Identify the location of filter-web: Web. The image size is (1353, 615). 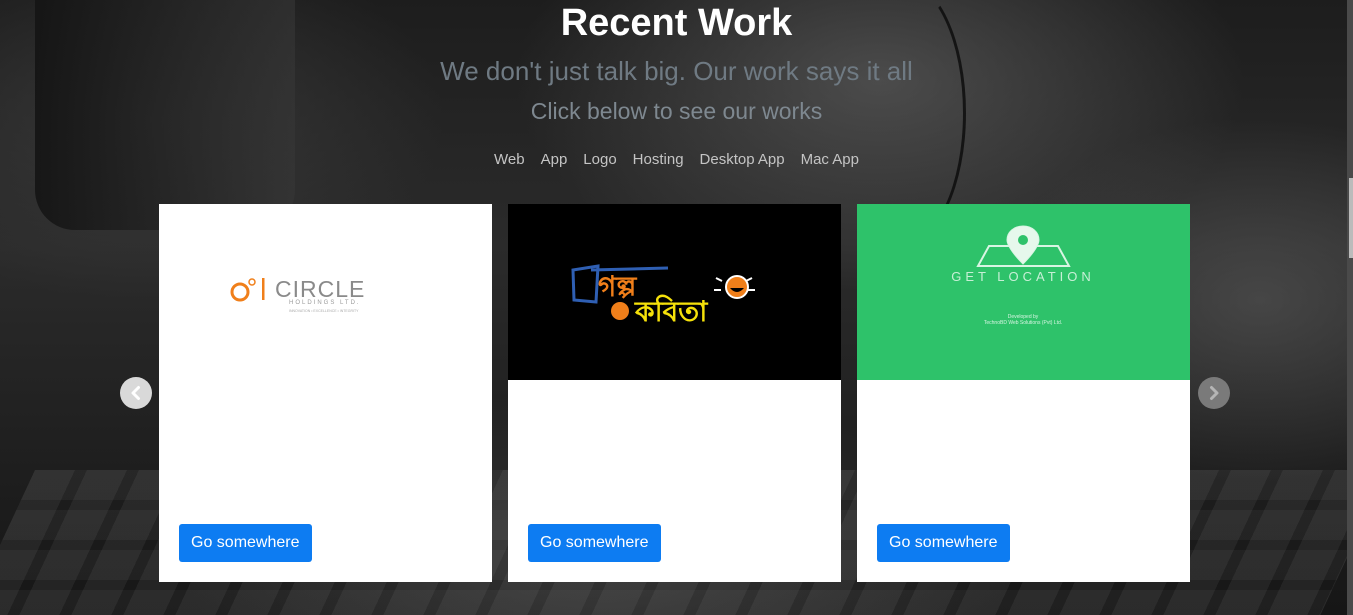
(509, 160).